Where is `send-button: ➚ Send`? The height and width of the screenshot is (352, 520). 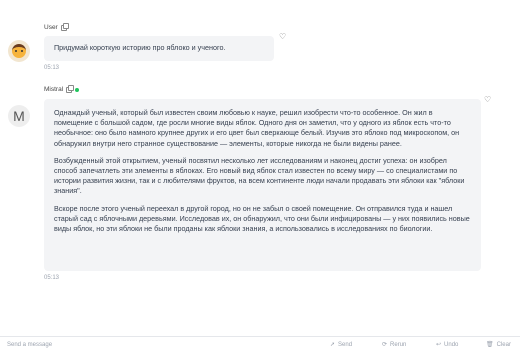
send-button: ➚ Send is located at coordinates (341, 345).